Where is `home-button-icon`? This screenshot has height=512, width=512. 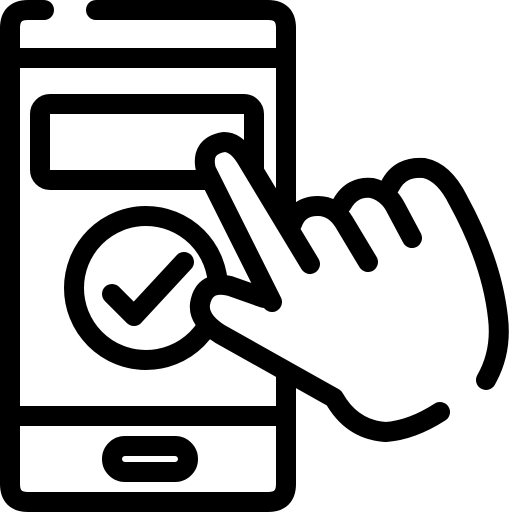 home-button-icon is located at coordinates (150, 459).